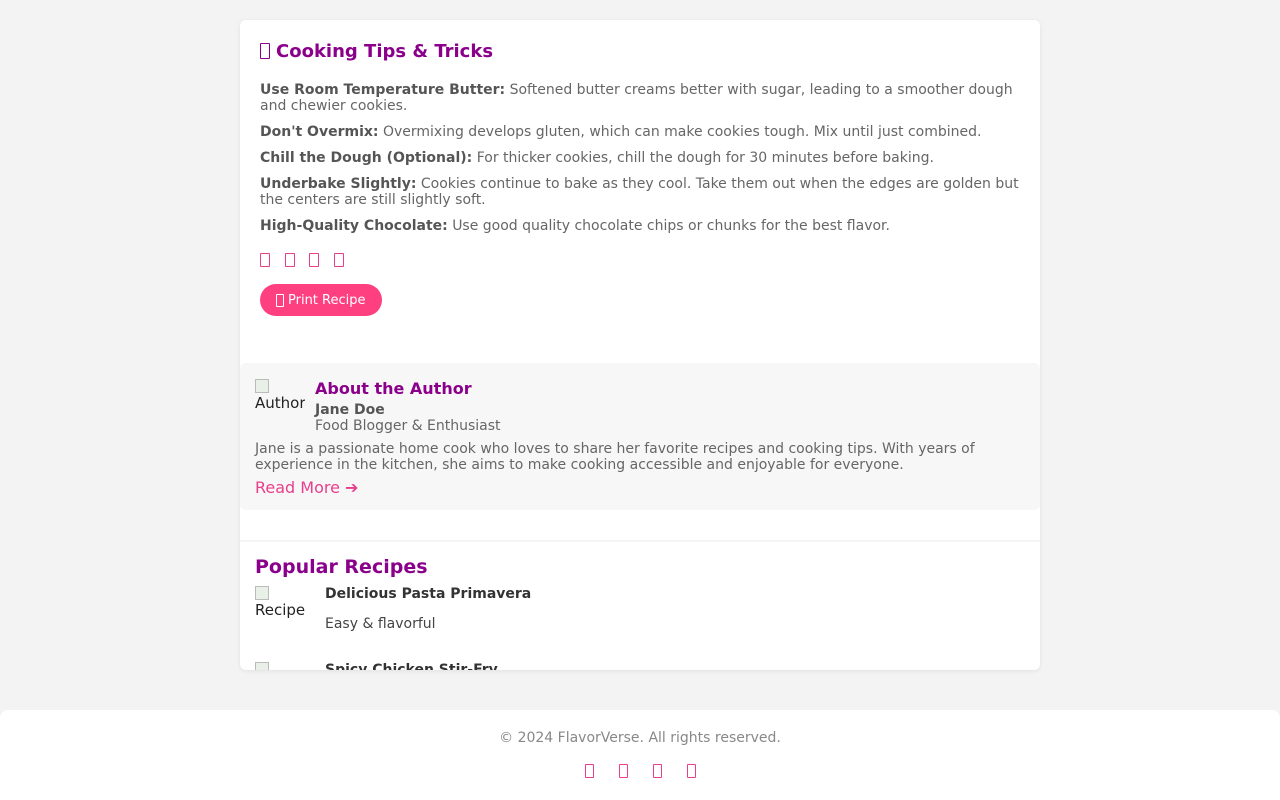 This screenshot has width=1280, height=800. I want to click on pinterest-icon, so click(691, 771).